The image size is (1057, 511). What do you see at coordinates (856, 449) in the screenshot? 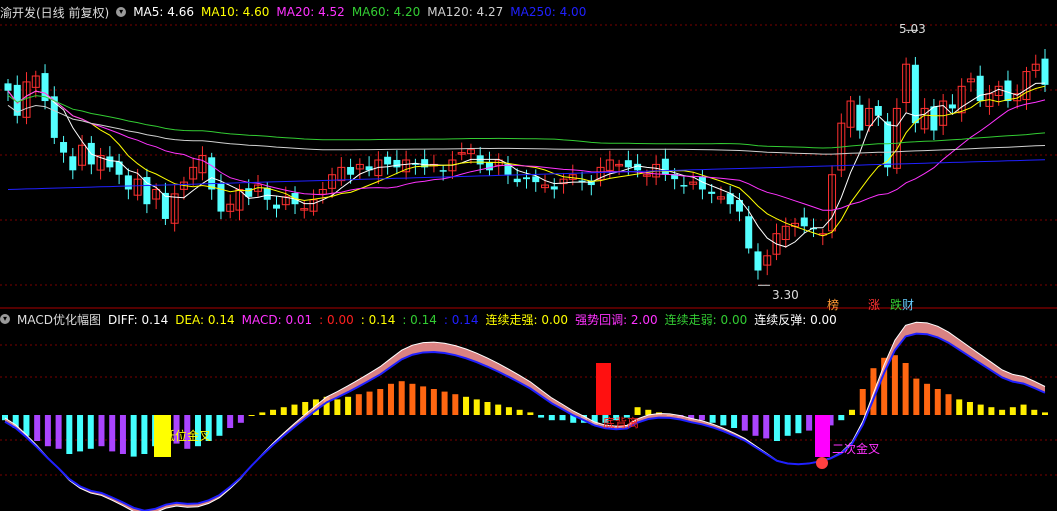
I see `second-cross-label: 二次金叉` at bounding box center [856, 449].